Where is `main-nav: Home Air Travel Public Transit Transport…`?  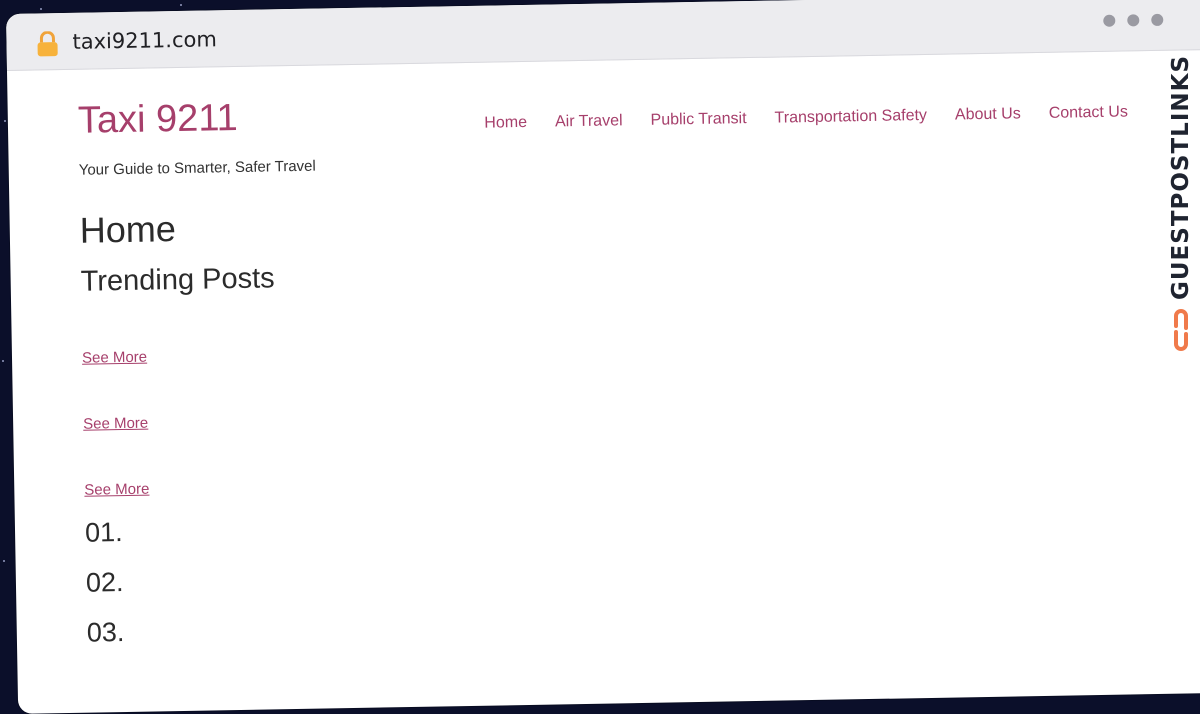
main-nav: Home Air Travel Public Transit Transport… is located at coordinates (806, 117).